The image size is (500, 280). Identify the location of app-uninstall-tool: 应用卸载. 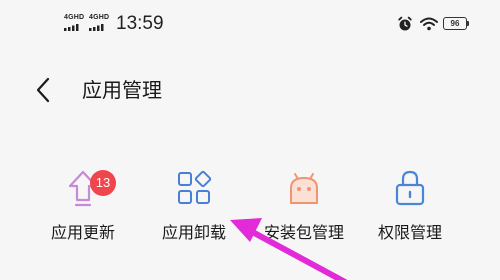
(194, 208).